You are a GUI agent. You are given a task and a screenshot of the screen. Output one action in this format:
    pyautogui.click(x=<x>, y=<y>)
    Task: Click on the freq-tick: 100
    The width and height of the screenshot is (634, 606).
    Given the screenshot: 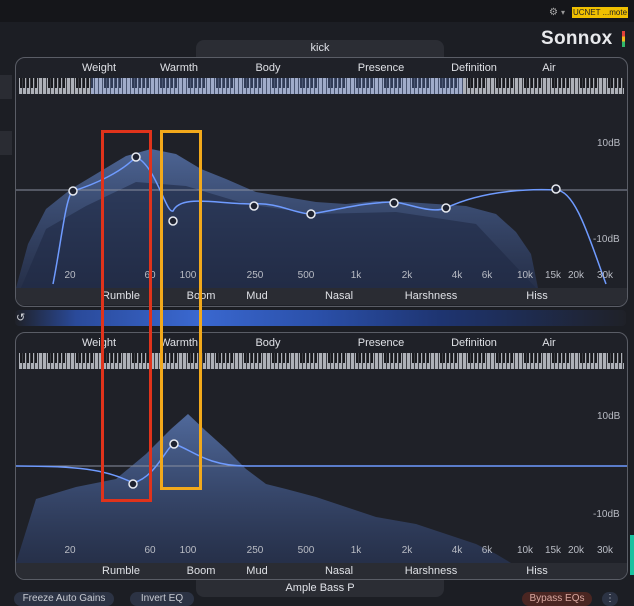 What is the action you would take?
    pyautogui.click(x=188, y=550)
    